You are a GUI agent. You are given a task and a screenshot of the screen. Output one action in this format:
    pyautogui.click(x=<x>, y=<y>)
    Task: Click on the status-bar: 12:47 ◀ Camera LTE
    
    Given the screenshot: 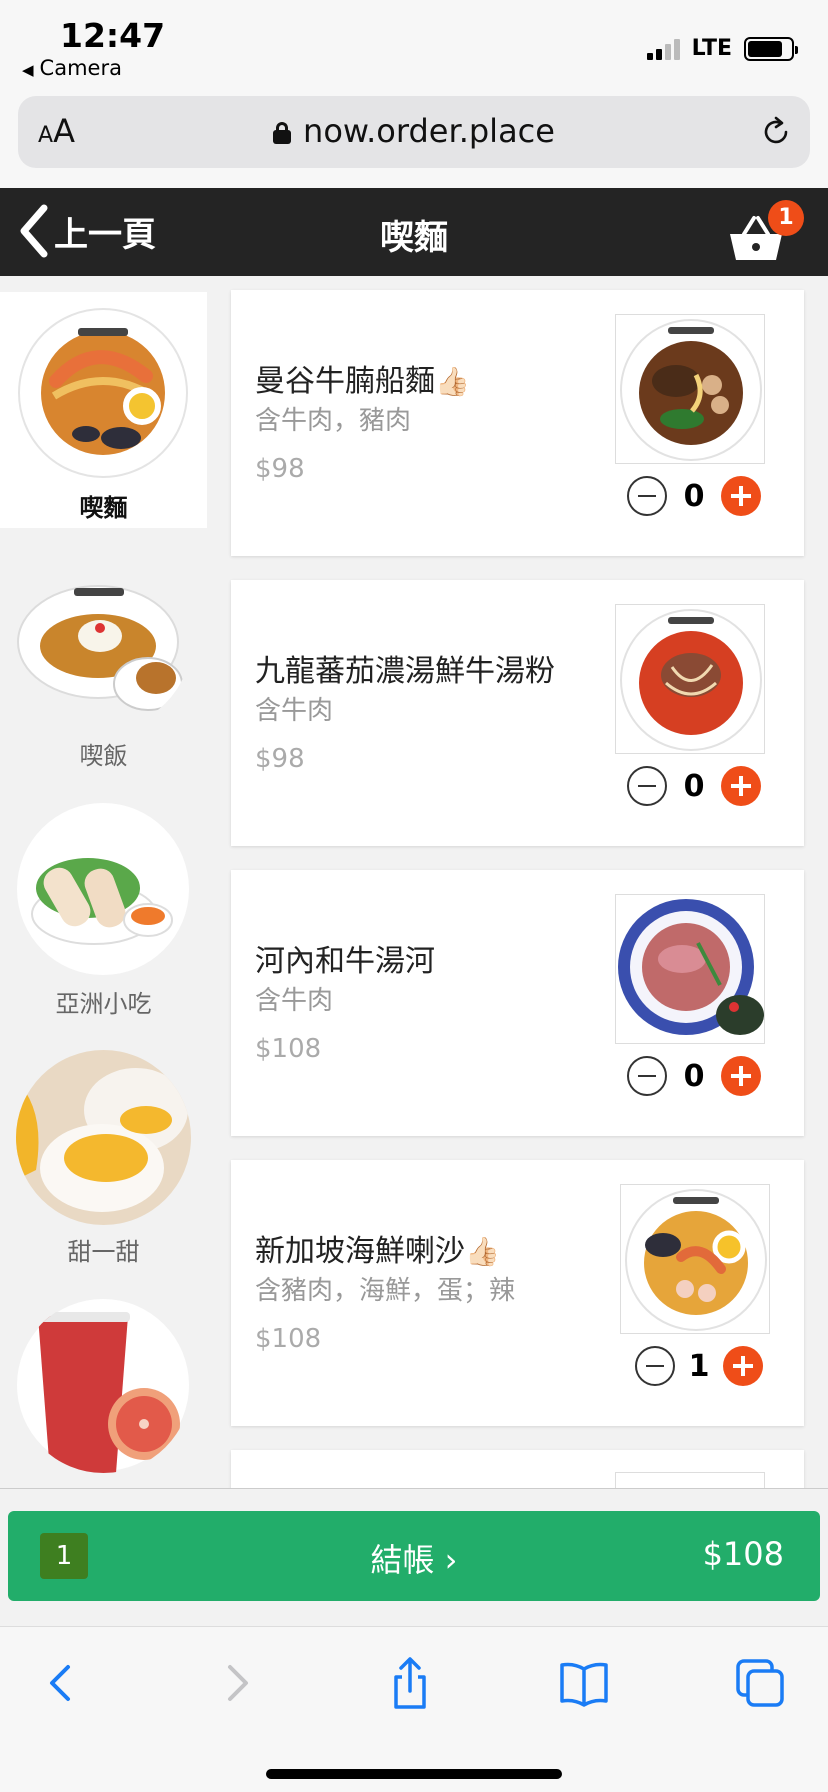 What is the action you would take?
    pyautogui.click(x=414, y=44)
    